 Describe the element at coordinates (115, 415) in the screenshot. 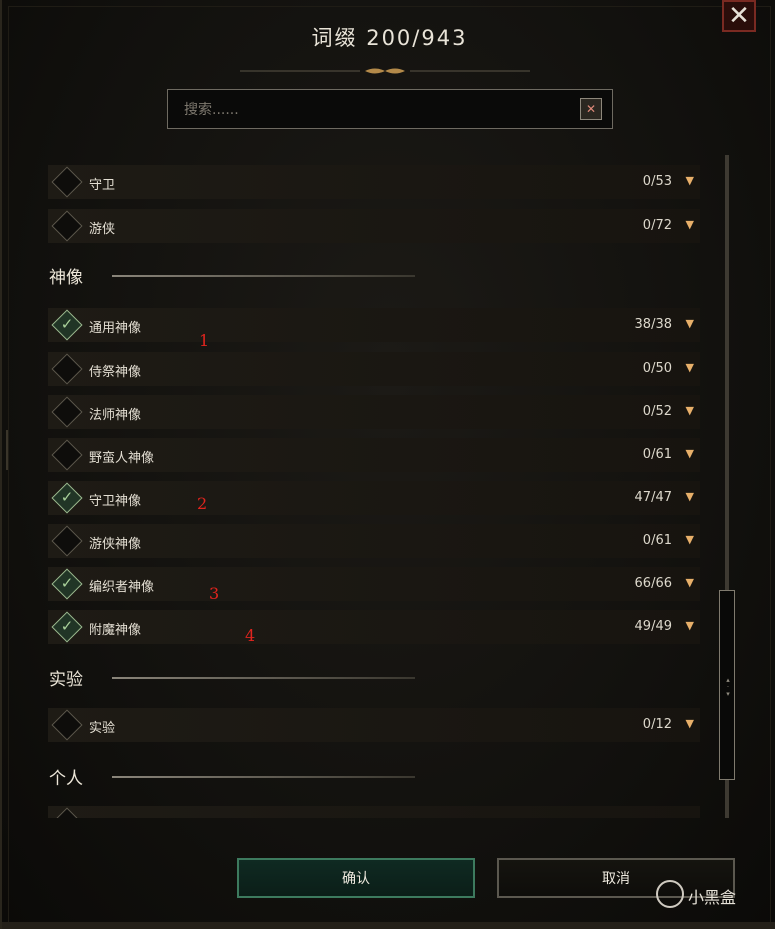

I see `item-label: 法师神像` at that location.